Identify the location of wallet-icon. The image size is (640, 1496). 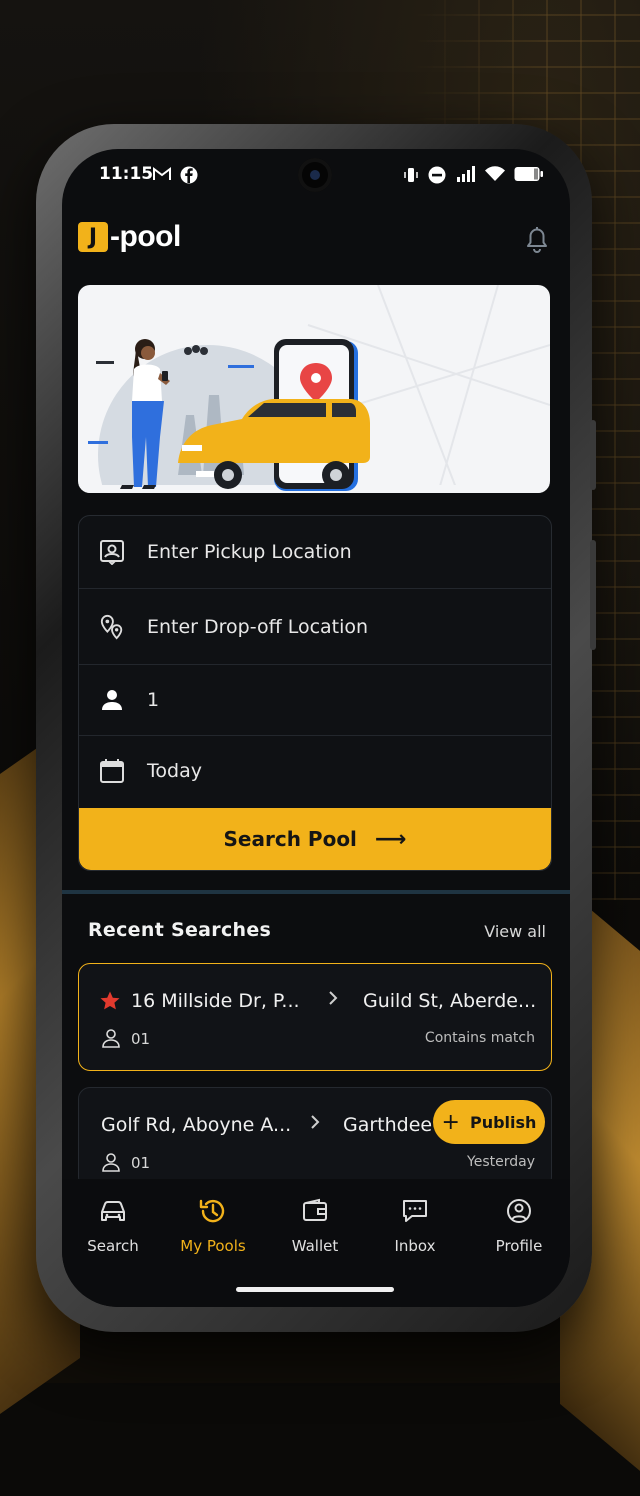
(315, 1211).